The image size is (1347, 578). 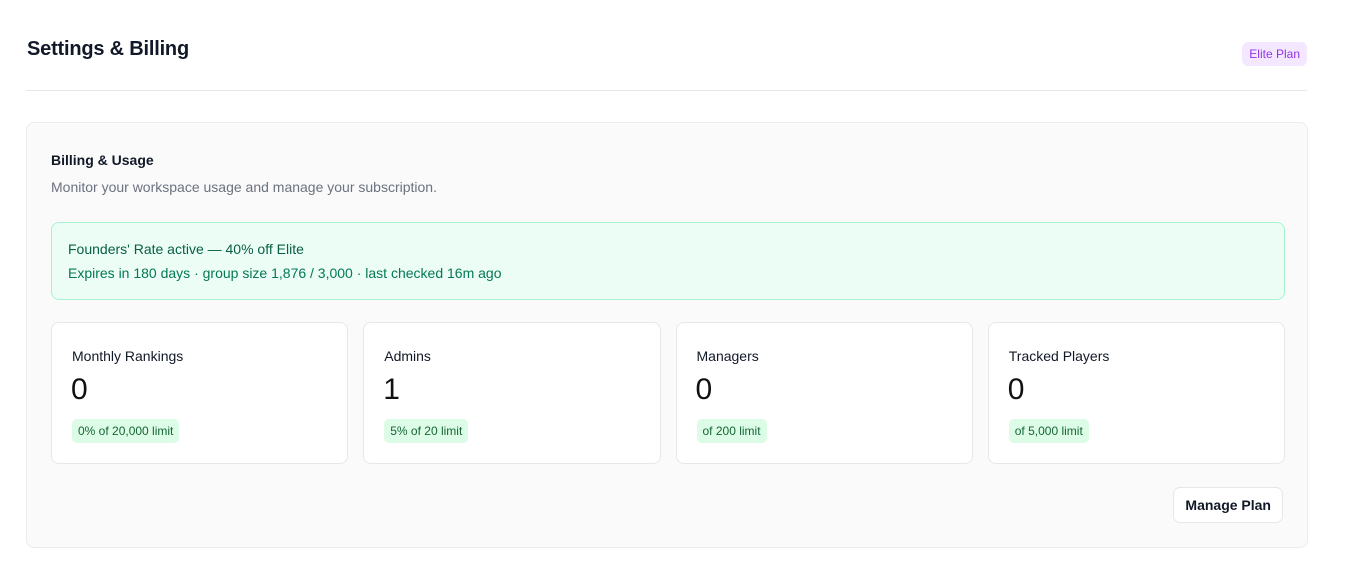 I want to click on limit-badge: 0% of 20,000 limit, so click(x=126, y=431).